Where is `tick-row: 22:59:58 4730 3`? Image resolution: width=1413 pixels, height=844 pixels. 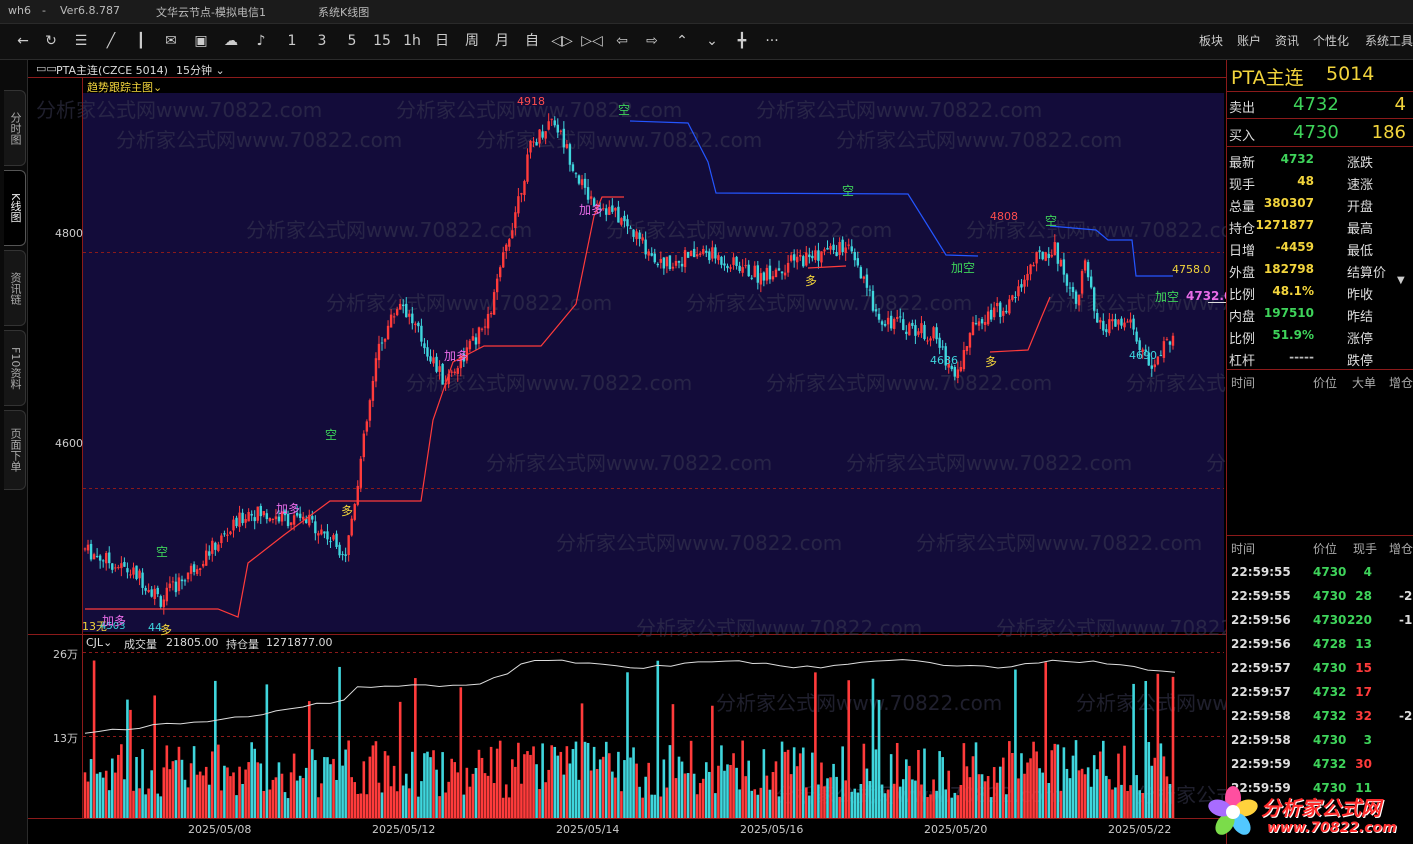
tick-row: 22:59:58 4730 3 is located at coordinates (1320, 741).